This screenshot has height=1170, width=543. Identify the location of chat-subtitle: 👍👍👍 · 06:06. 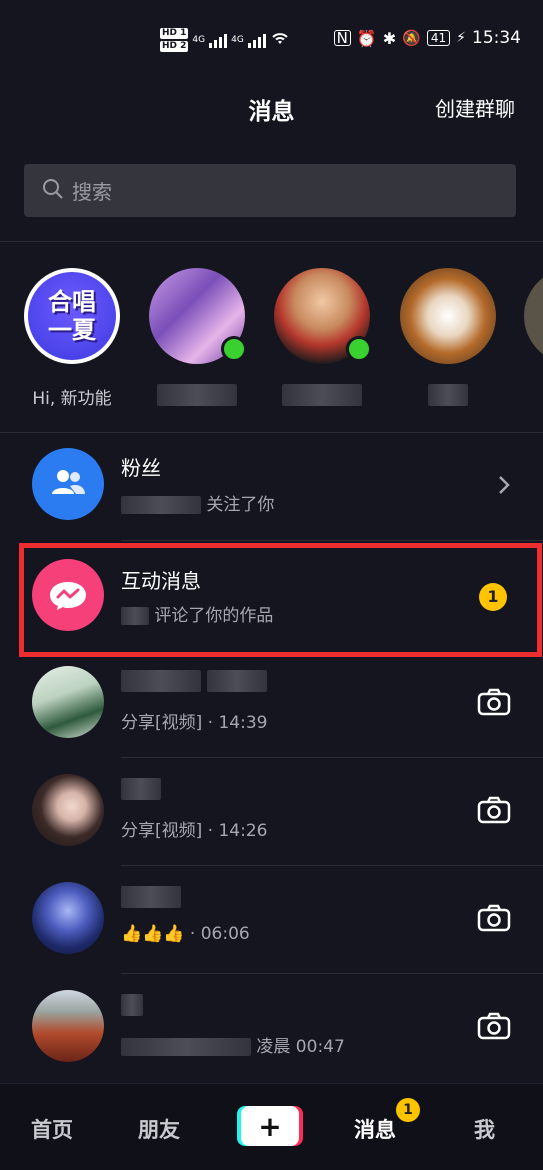
(185, 934).